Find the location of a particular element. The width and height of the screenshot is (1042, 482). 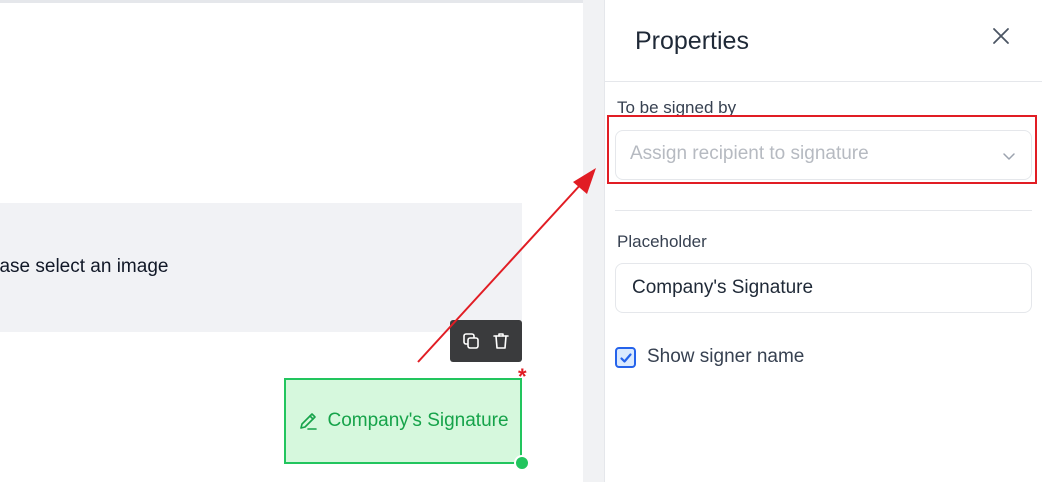

duplicate-button is located at coordinates (471, 341).